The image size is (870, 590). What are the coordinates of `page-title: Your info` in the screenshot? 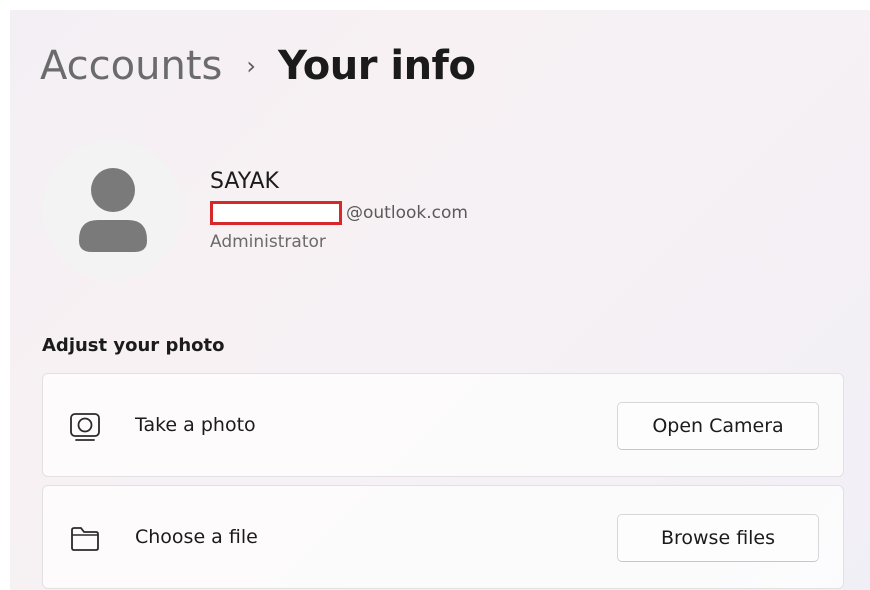 It's located at (376, 66).